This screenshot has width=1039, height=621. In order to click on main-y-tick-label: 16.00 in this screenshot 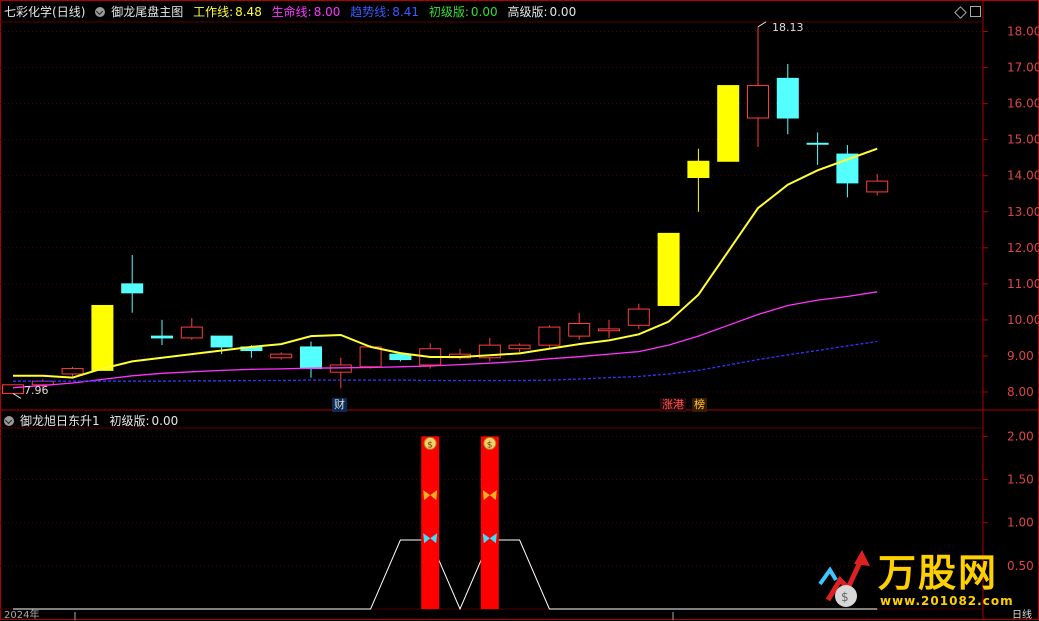, I will do `click(1023, 104)`.